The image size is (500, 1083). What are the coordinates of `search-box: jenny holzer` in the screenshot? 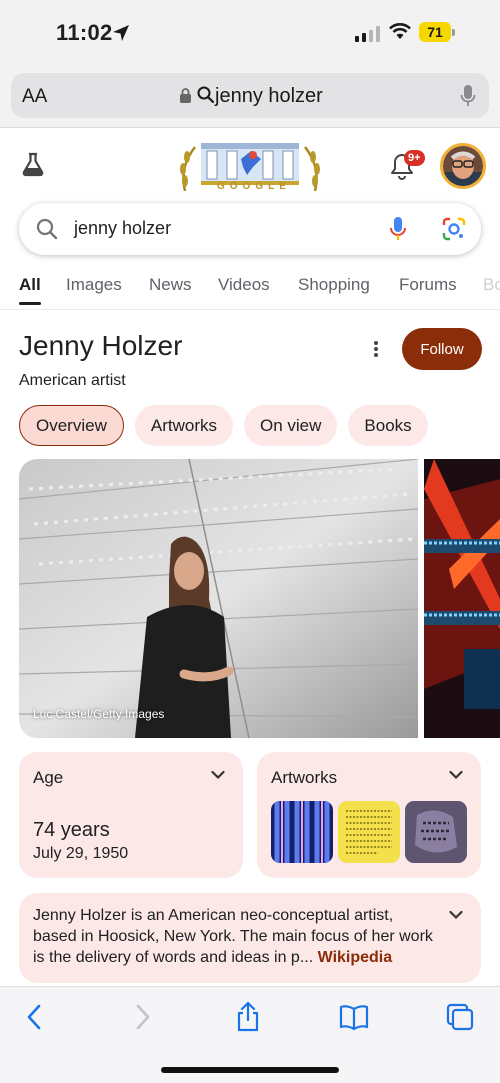 It's located at (250, 229).